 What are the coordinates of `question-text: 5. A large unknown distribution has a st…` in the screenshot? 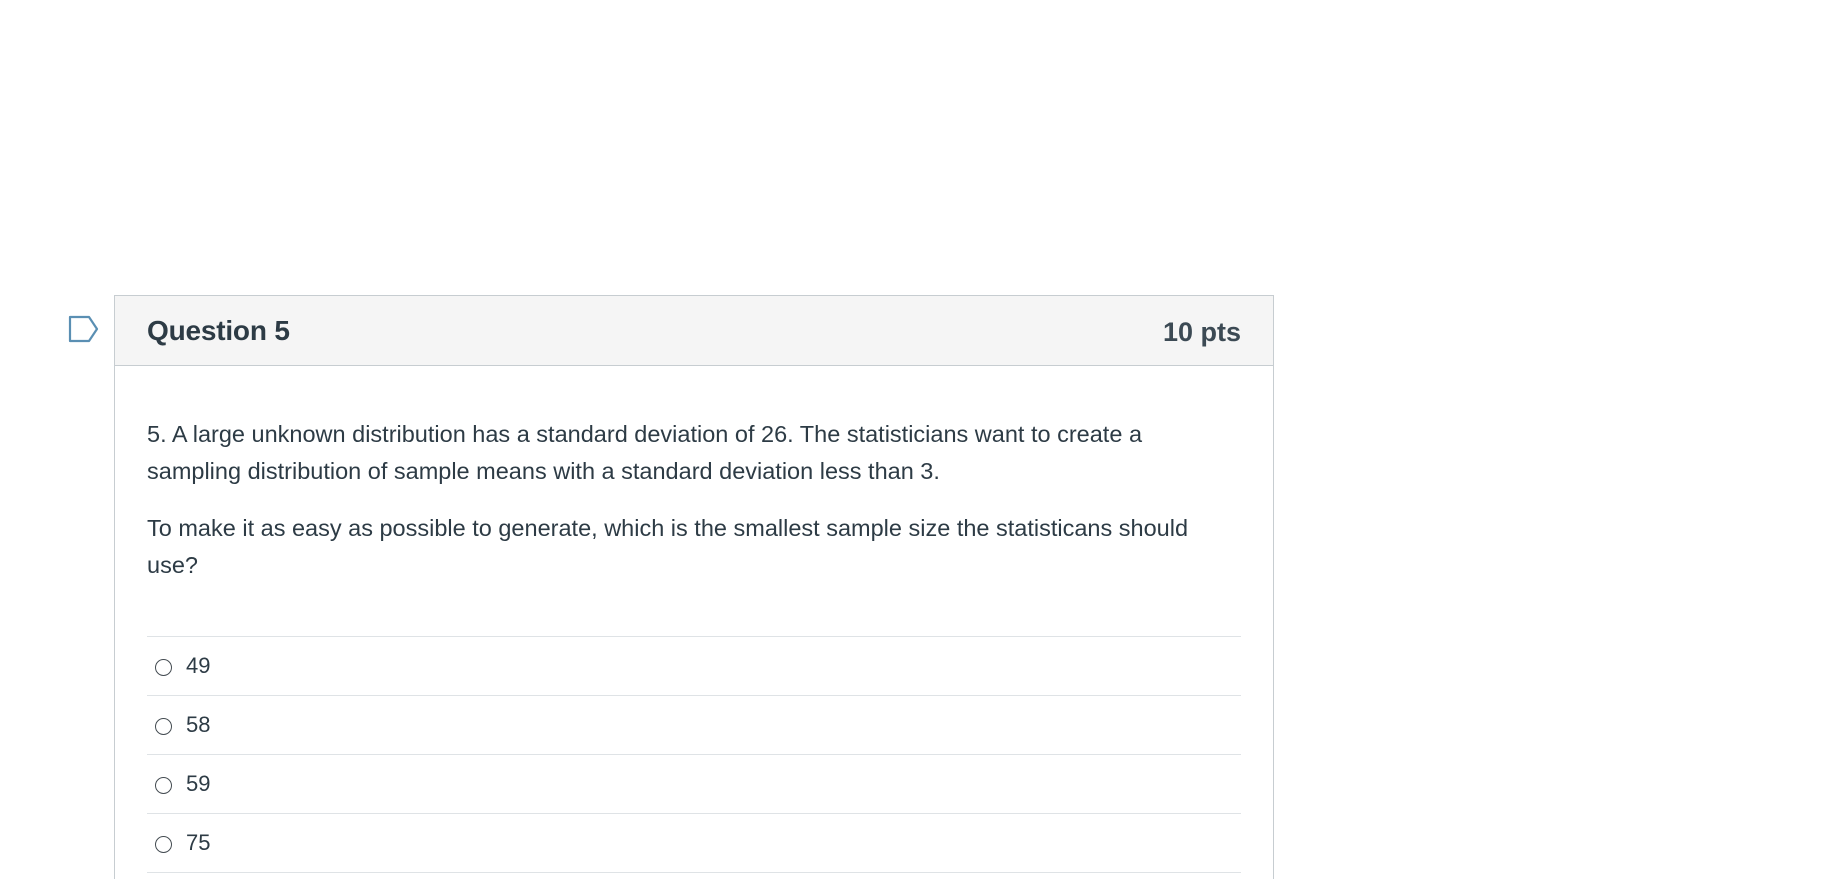 It's located at (694, 500).